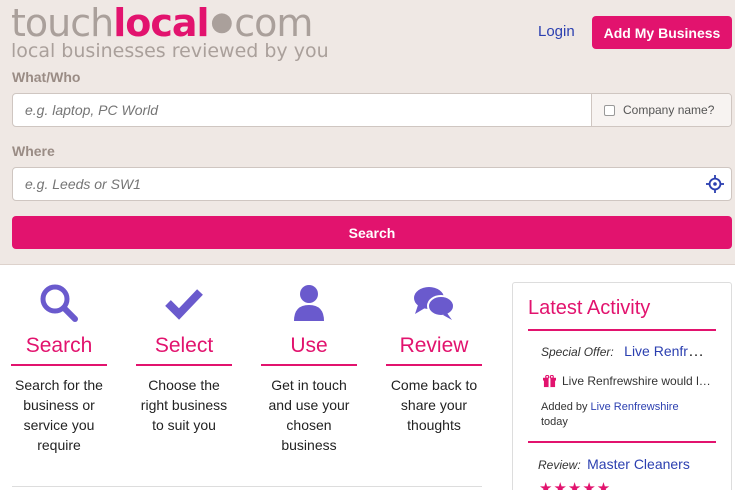 Image resolution: width=735 pixels, height=490 pixels. I want to click on where-label: Where, so click(33, 151).